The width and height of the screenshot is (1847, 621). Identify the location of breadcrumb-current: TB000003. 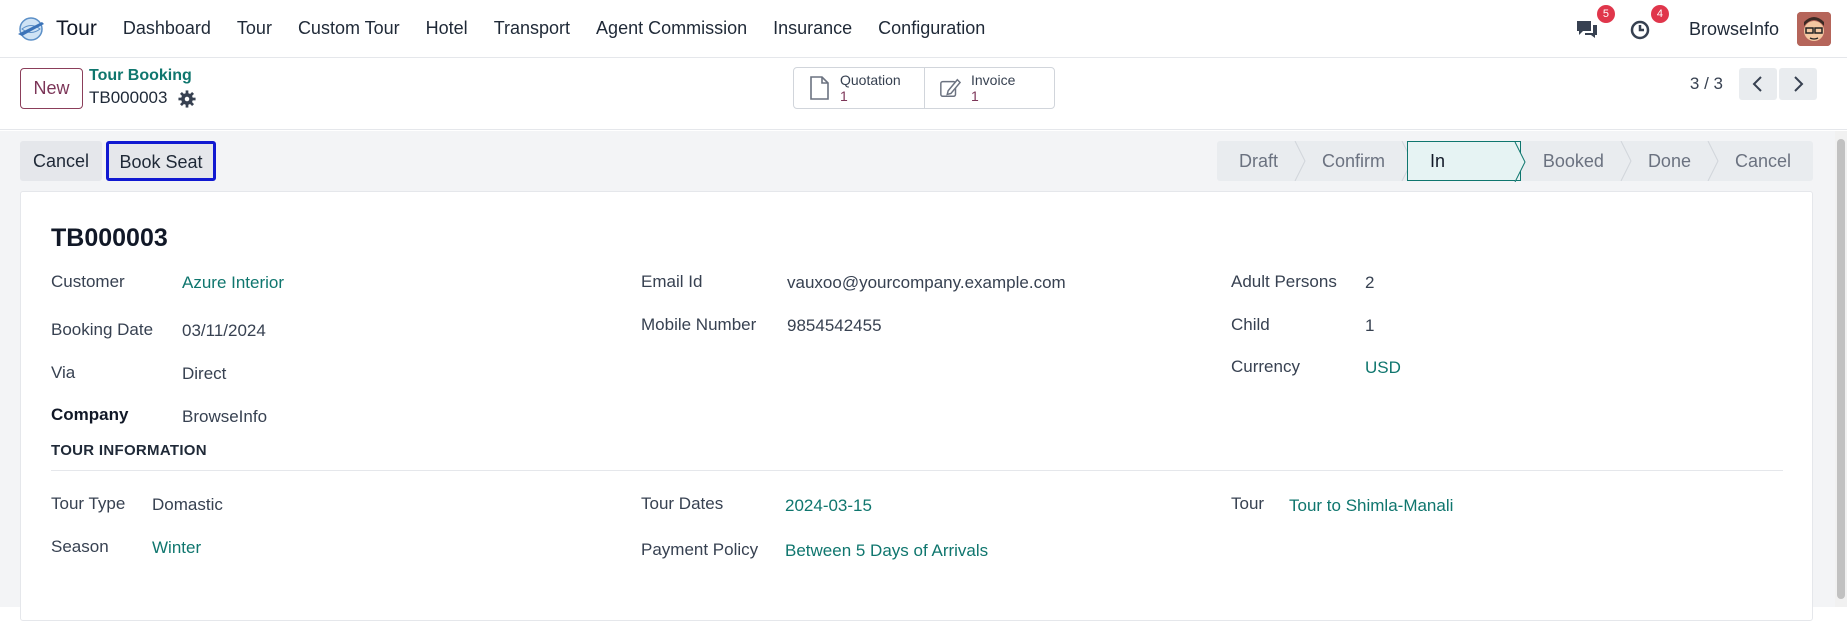
(128, 97).